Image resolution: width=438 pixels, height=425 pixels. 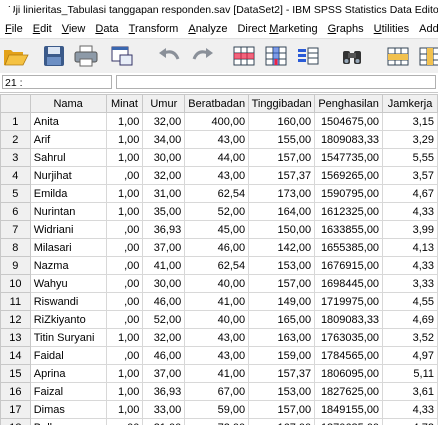 What do you see at coordinates (282, 103) in the screenshot?
I see `column-header: Tinggibadan` at bounding box center [282, 103].